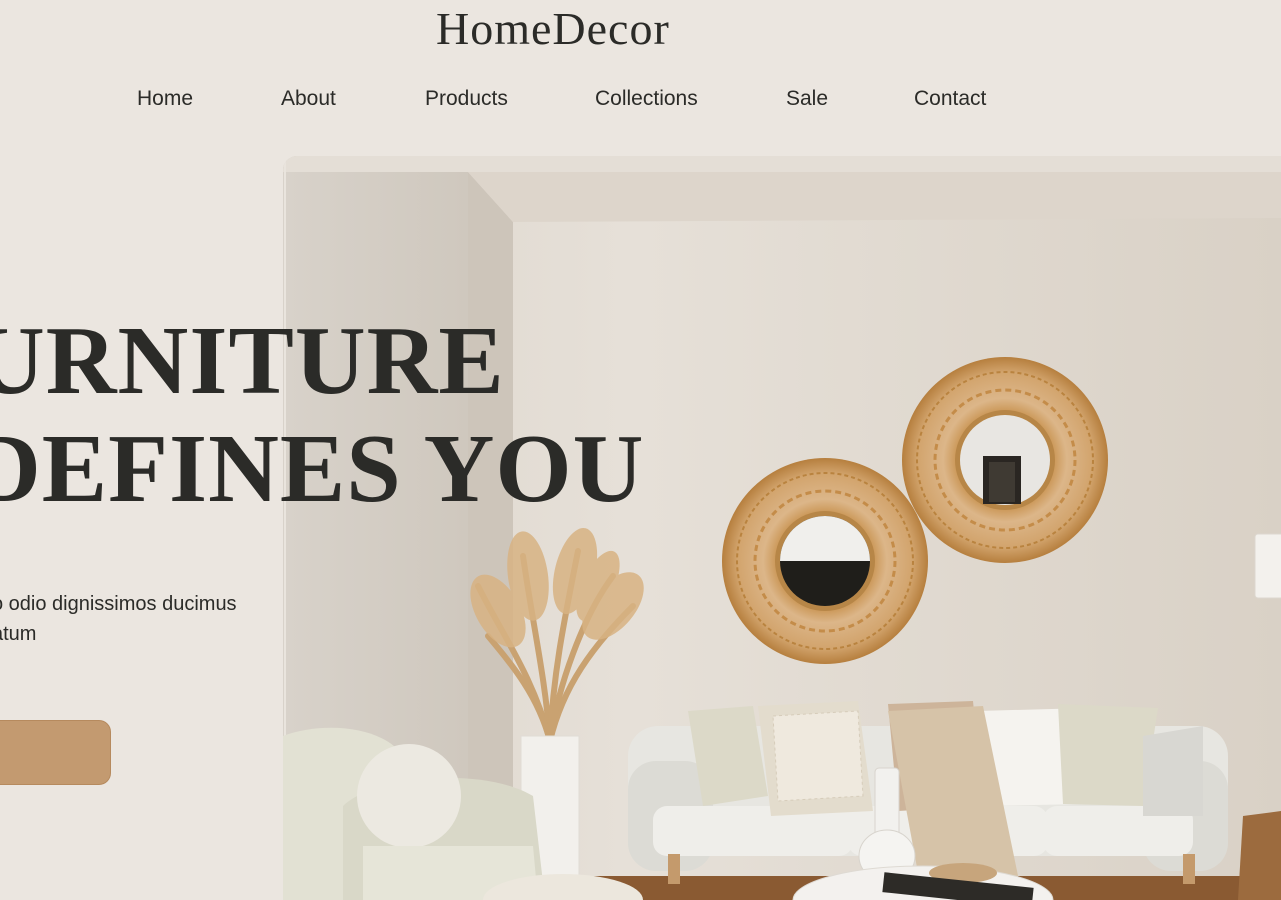 The height and width of the screenshot is (900, 1281). I want to click on hero-headline-line2: DEFINES YOU, so click(322, 469).